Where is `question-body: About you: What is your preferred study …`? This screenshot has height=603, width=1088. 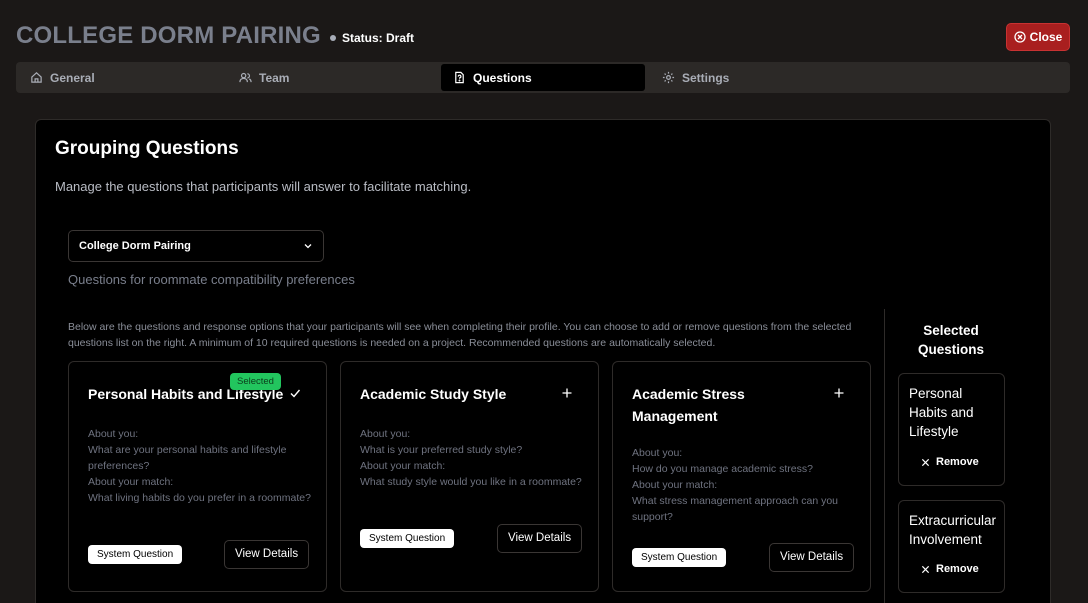
question-body: About you: What is your preferred study … is located at coordinates (472, 458).